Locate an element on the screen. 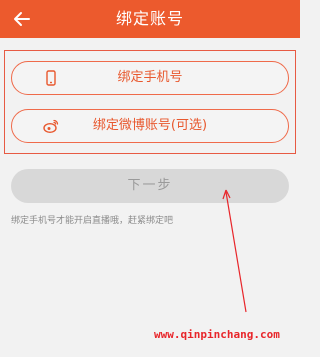  bind-phone-button: 绑定手机号 is located at coordinates (150, 78).